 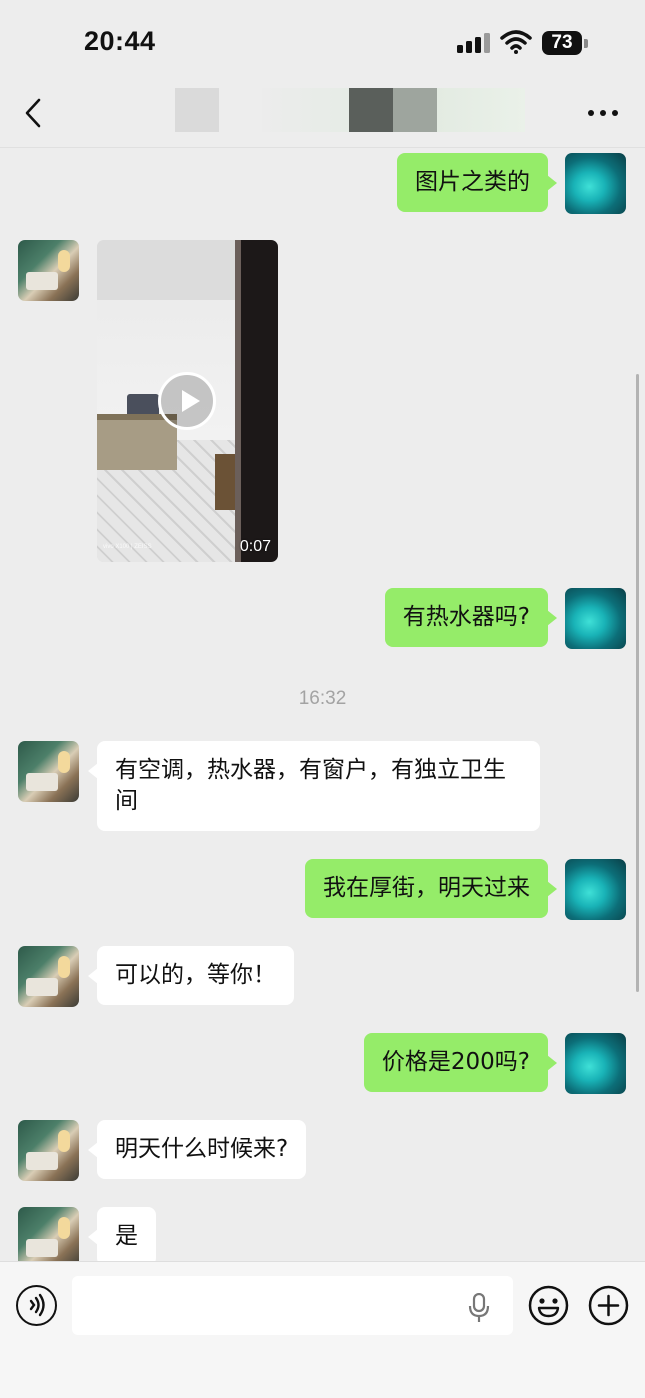 I want to click on video-watermark: vivo X100 | ZEISS, so click(x=127, y=547).